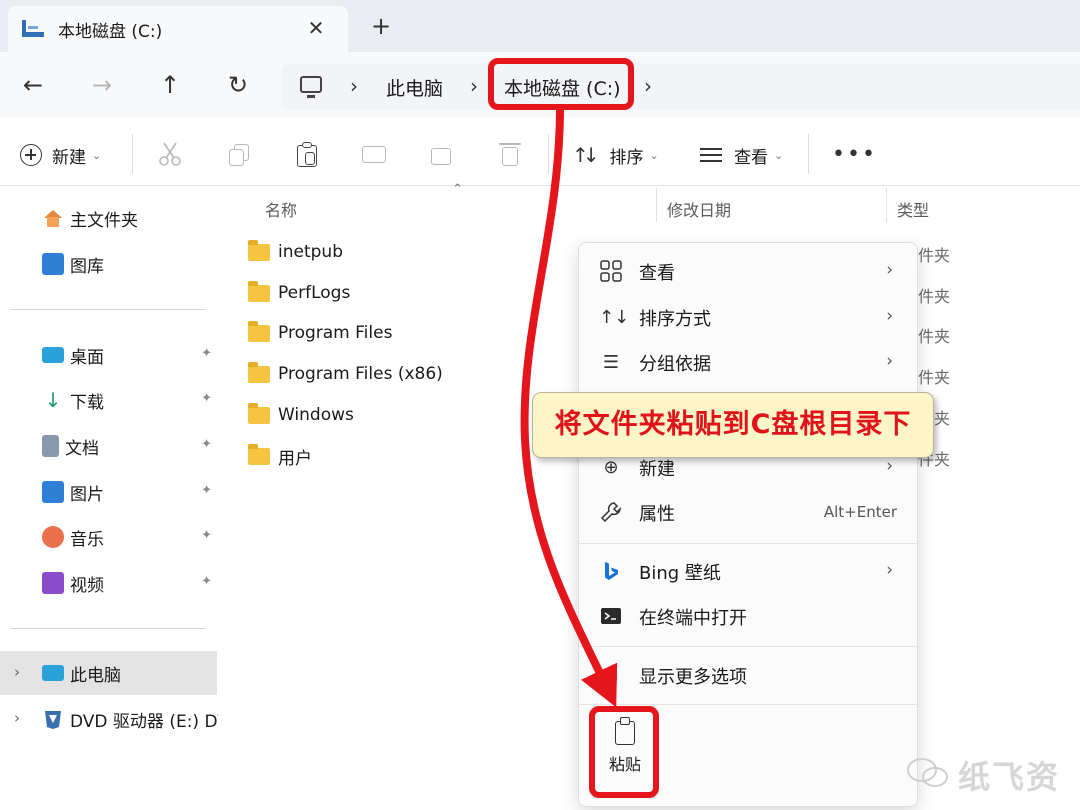  Describe the element at coordinates (130, 492) in the screenshot. I see `sidebar-item-pictures: 图片 ✦` at that location.